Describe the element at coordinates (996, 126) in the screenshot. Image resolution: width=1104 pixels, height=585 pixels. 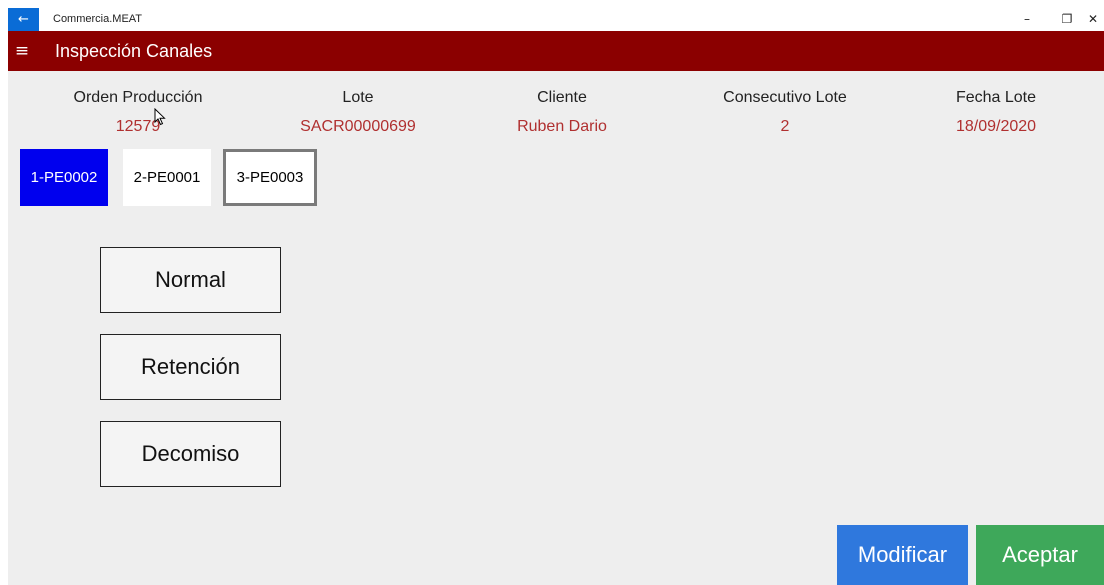
I see `info-value: 18/09/2020` at that location.